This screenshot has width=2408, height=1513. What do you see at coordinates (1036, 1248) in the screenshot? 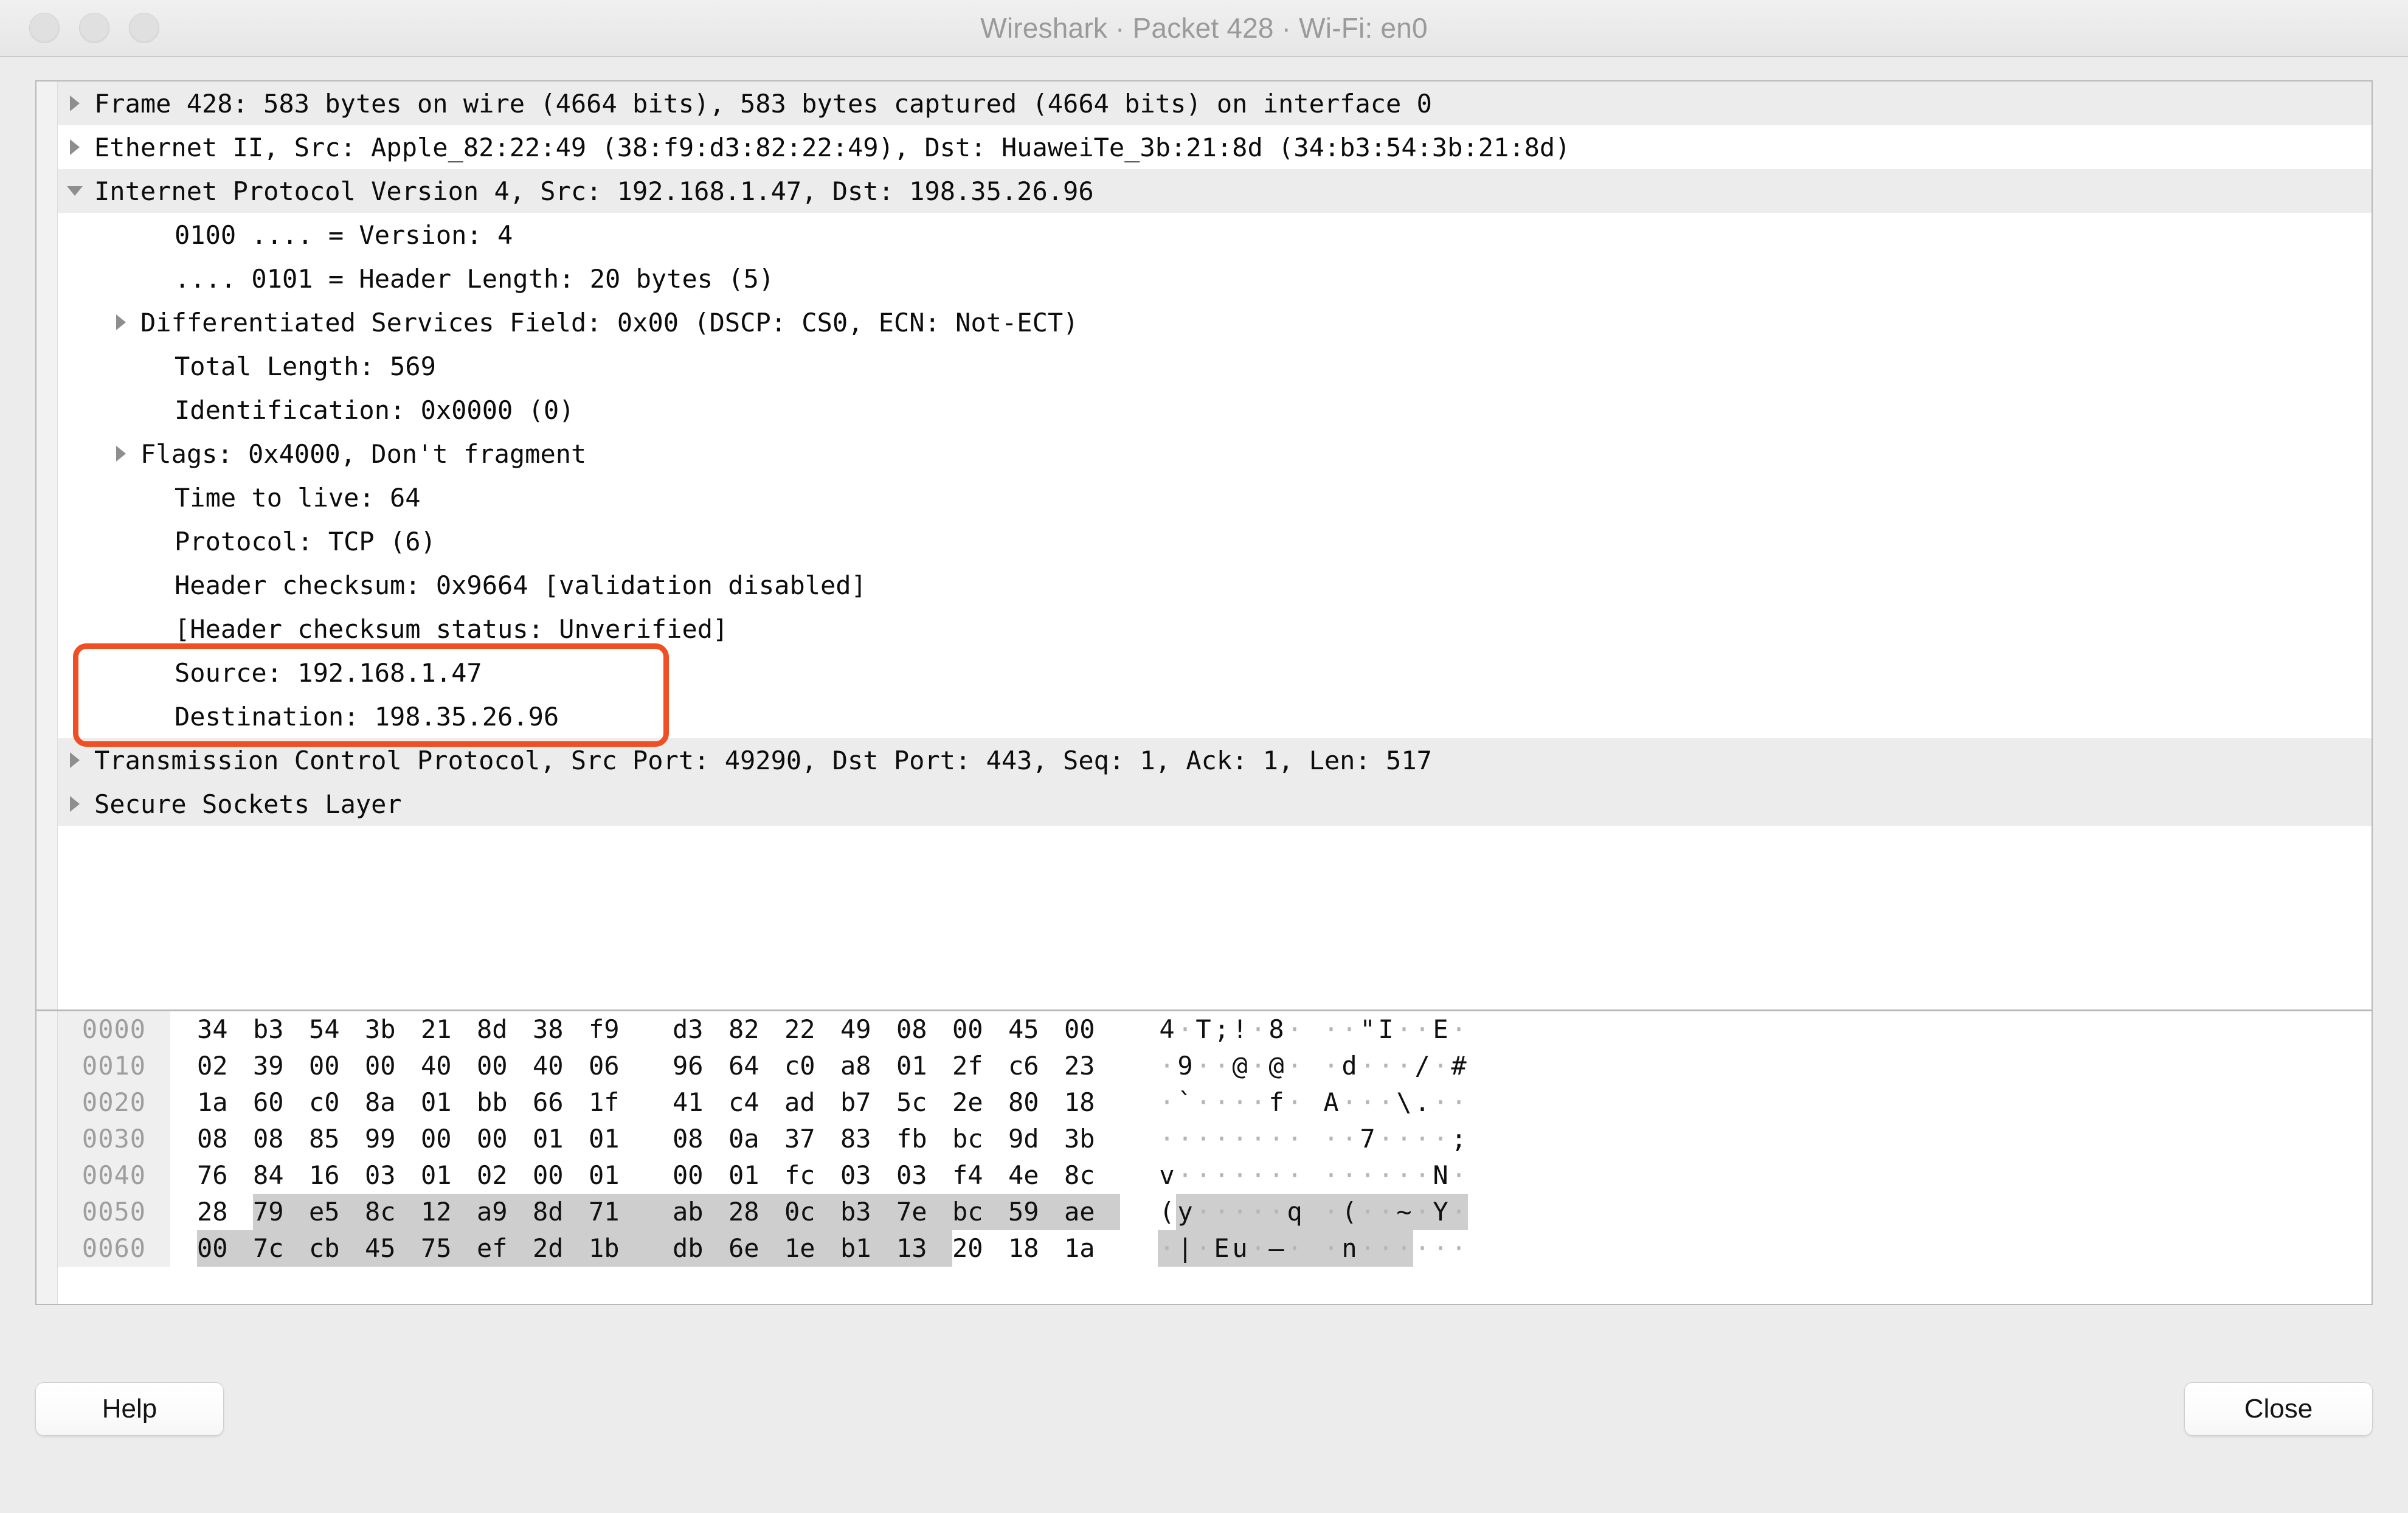
I see `hex-byte: 18` at bounding box center [1036, 1248].